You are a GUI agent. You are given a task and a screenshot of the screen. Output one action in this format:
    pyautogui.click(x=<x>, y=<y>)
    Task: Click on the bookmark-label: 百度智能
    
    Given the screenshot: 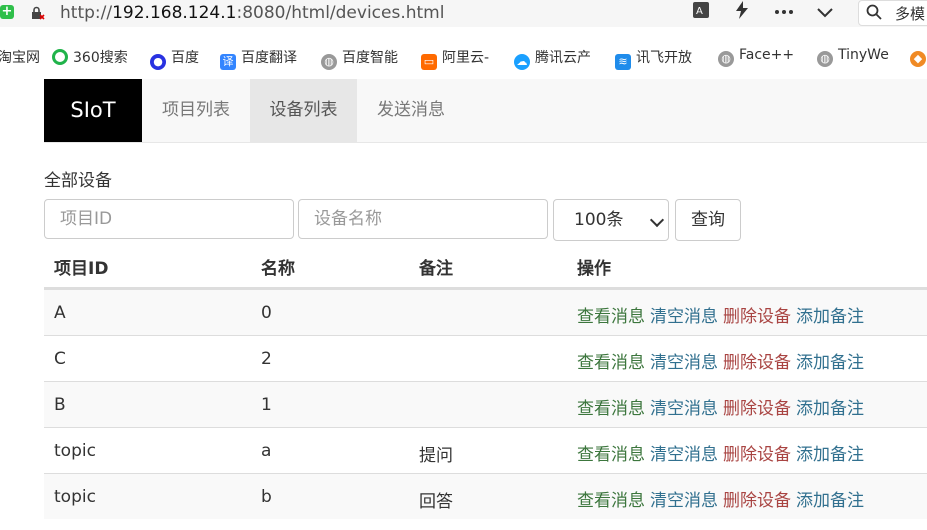 What is the action you would take?
    pyautogui.click(x=370, y=58)
    